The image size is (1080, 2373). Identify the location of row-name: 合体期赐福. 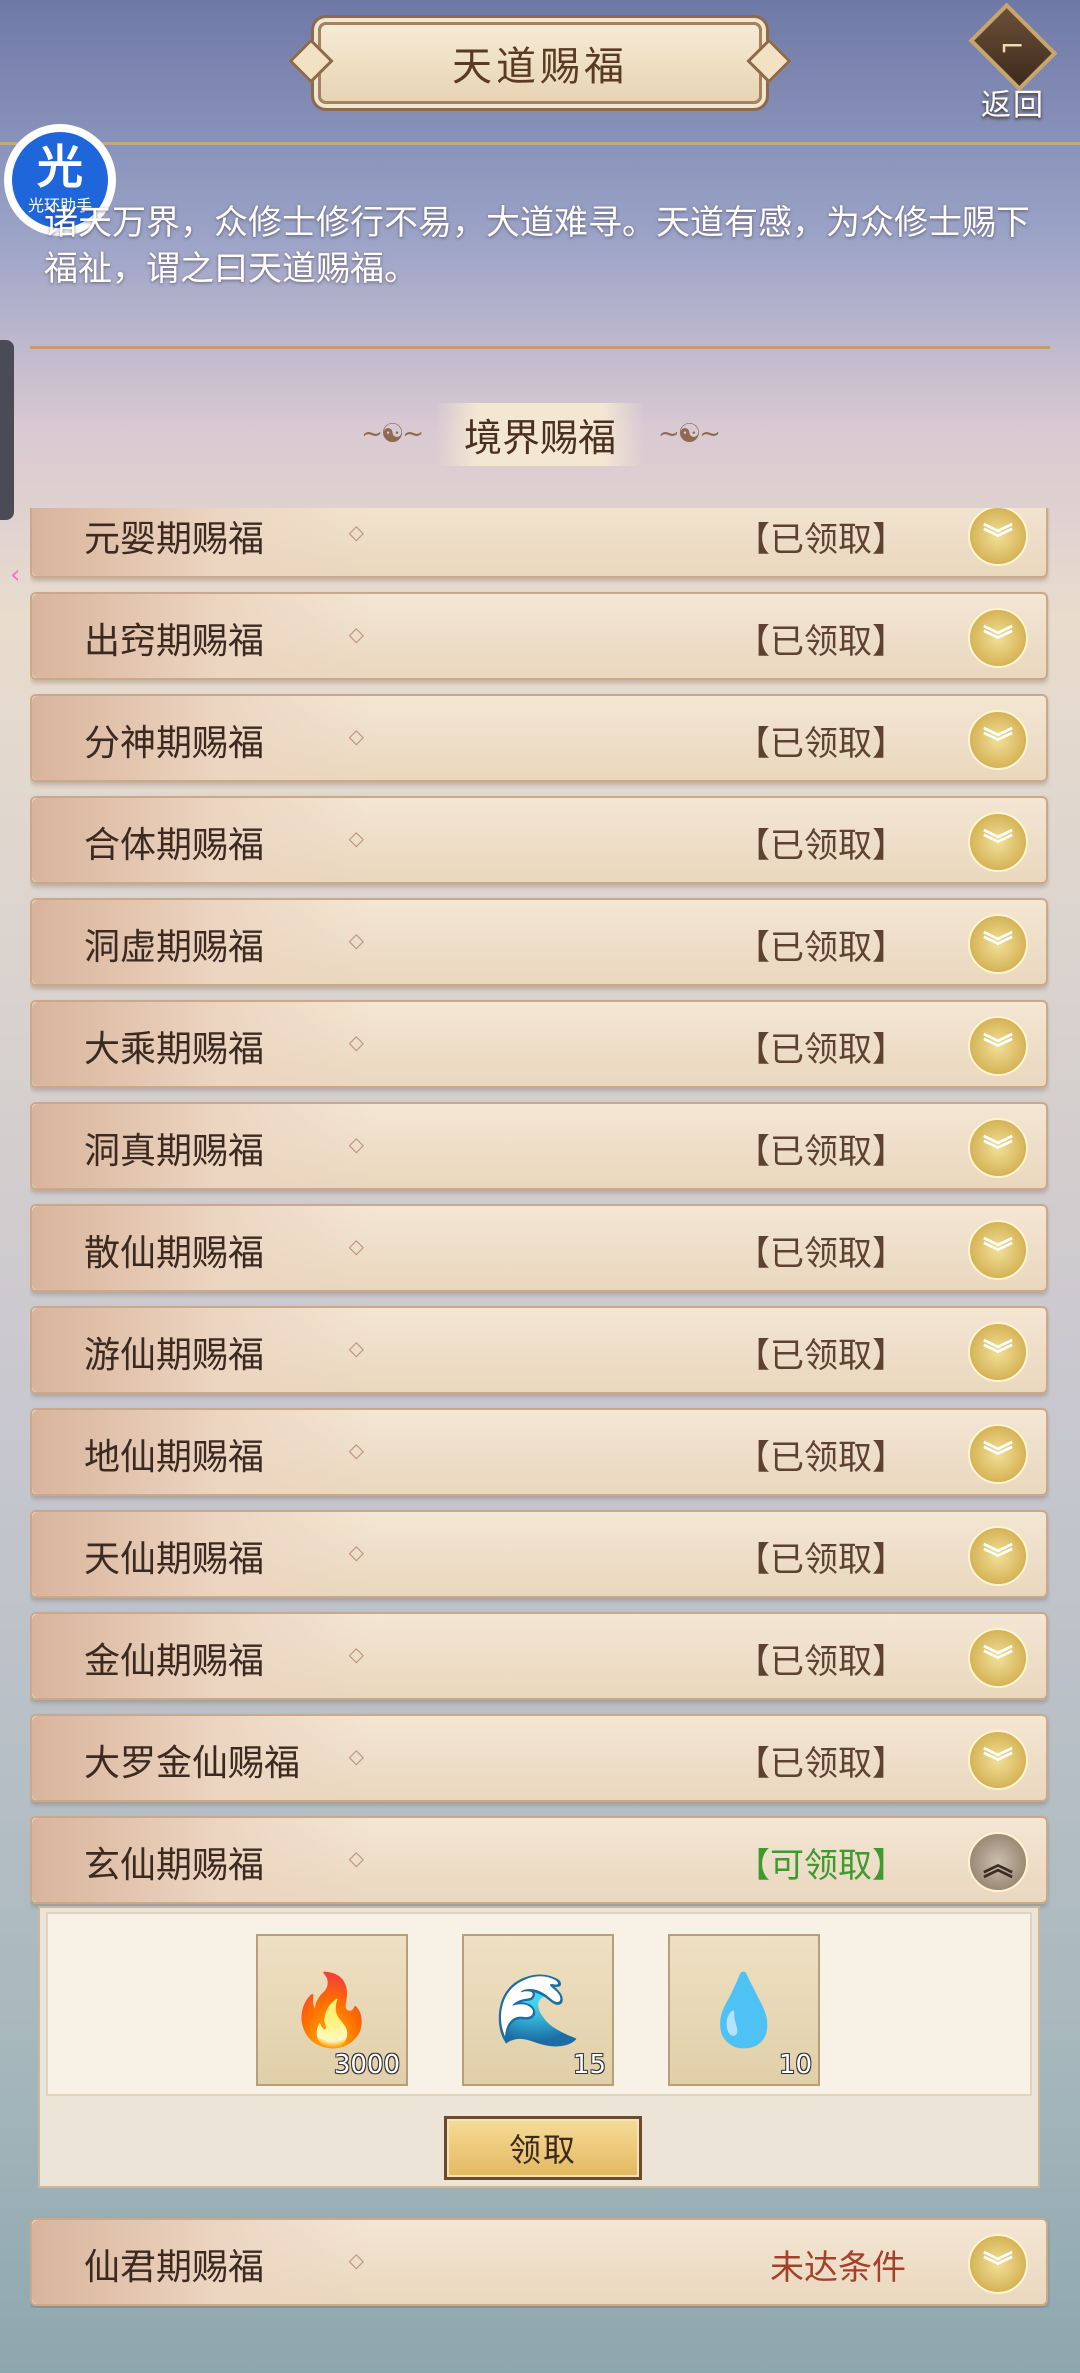
(174, 845).